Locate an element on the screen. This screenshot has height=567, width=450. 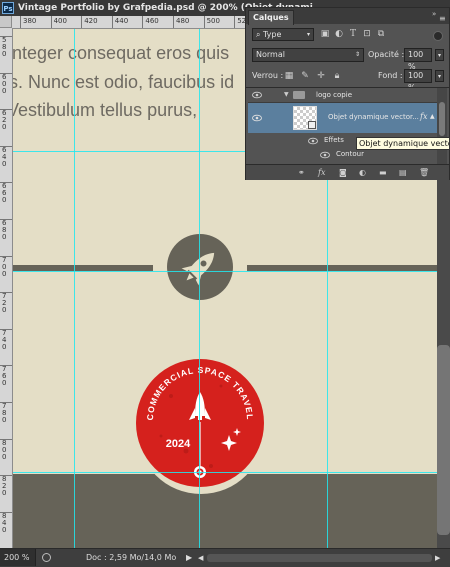
ruler-tick-label: 840 is located at coordinates (6, 522).